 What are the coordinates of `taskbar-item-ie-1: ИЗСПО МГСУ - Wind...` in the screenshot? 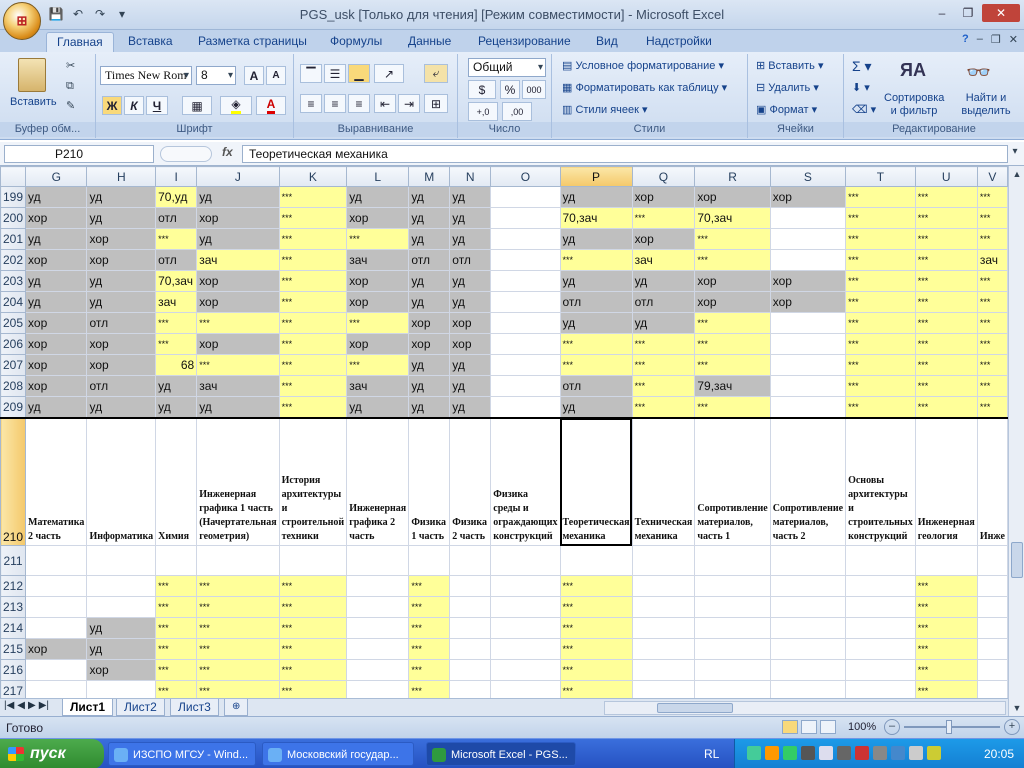 It's located at (182, 754).